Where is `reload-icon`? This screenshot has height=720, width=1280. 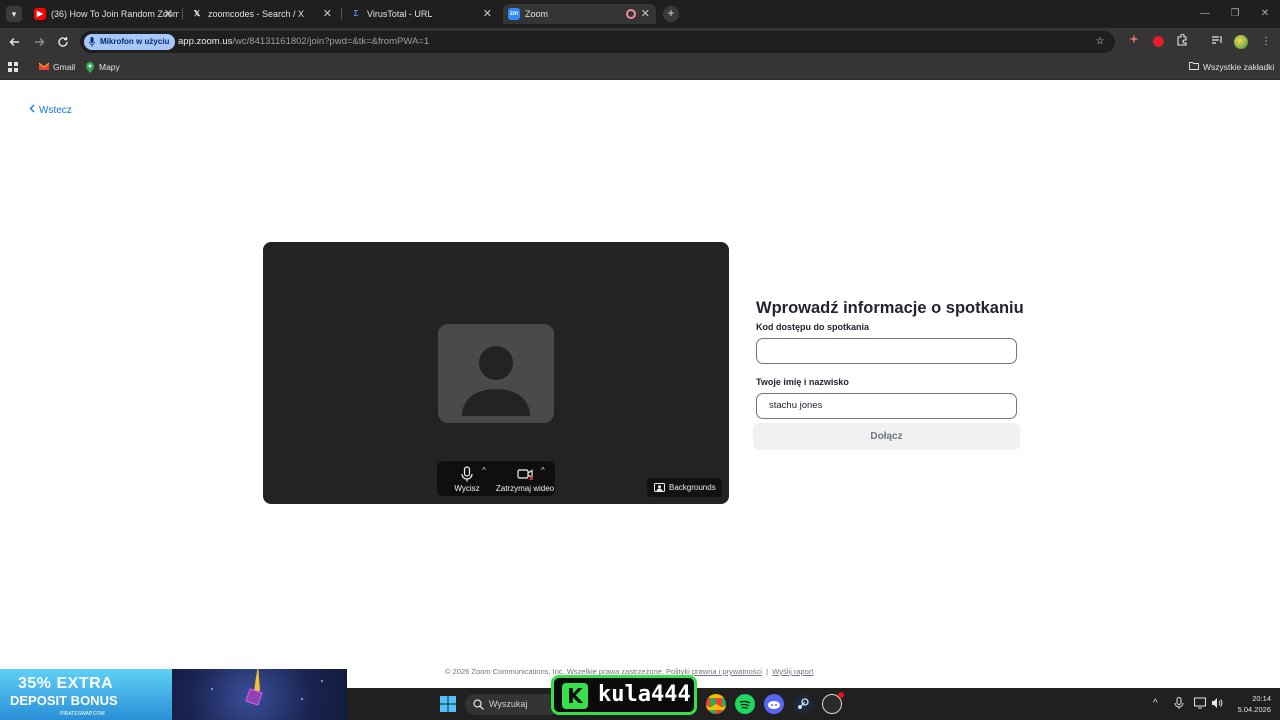
reload-icon is located at coordinates (63, 42).